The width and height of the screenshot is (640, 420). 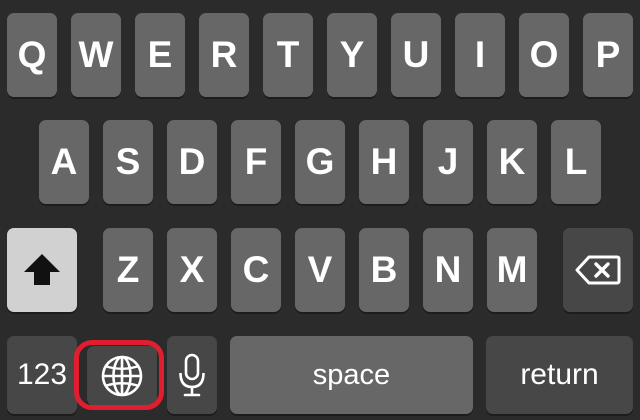 What do you see at coordinates (320, 270) in the screenshot?
I see `key-v: V` at bounding box center [320, 270].